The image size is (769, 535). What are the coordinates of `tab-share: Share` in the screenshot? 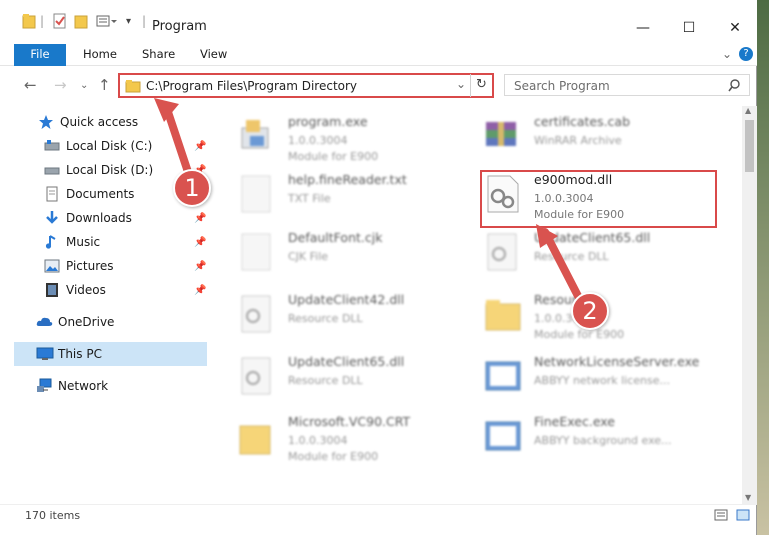 It's located at (158, 55).